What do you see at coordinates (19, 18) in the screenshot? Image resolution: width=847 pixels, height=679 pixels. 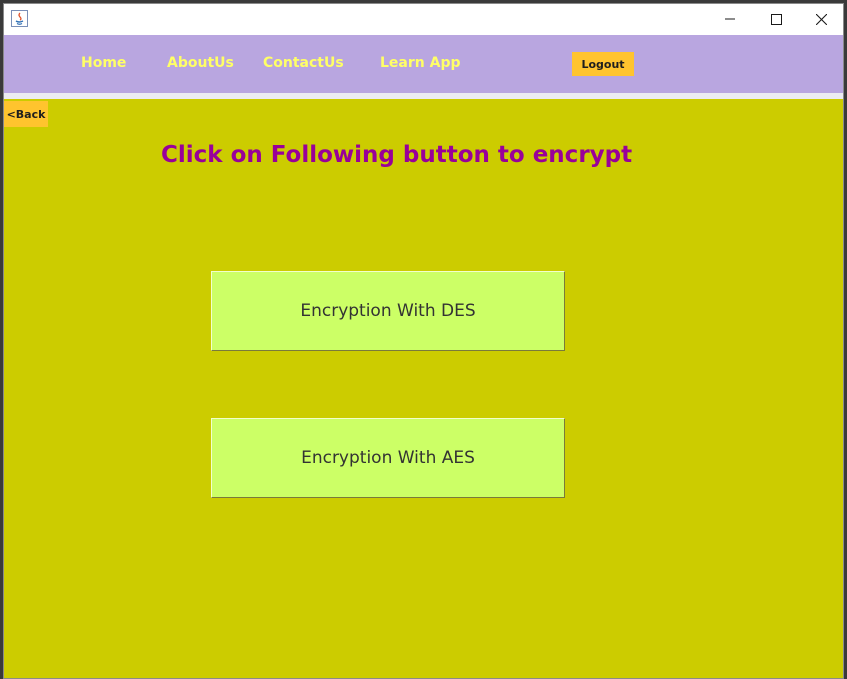 I see `java-app-icon` at bounding box center [19, 18].